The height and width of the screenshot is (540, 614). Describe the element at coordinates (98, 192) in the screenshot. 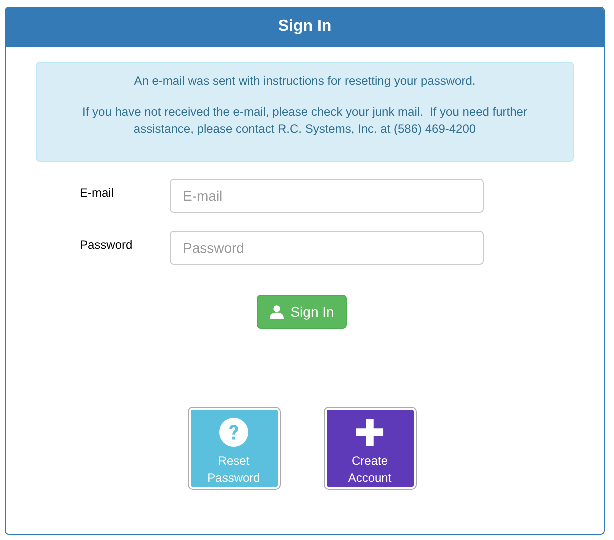

I see `field-label: E-mail` at that location.